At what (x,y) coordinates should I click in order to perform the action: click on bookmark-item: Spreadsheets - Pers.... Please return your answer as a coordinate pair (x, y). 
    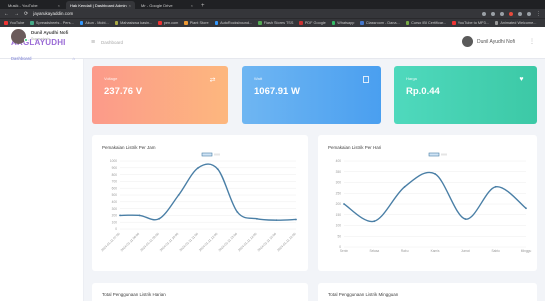
    Looking at the image, I should click on (52, 23).